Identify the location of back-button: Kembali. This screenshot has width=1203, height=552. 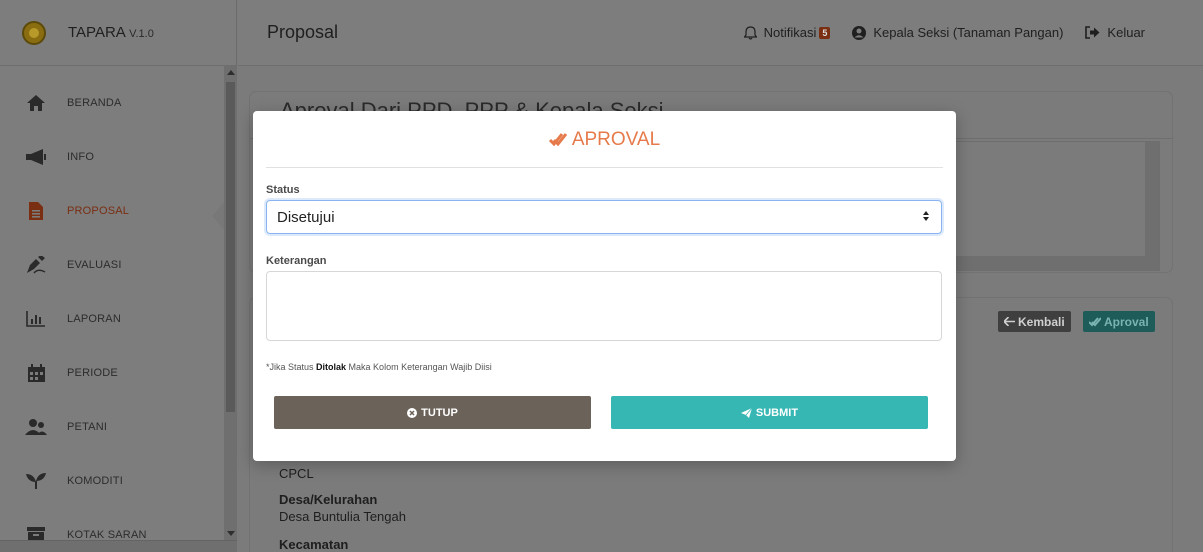
(1034, 321).